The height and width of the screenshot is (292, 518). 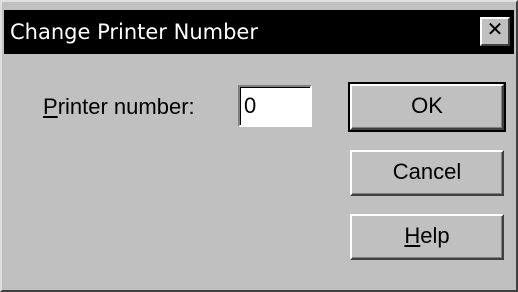 What do you see at coordinates (435, 235) in the screenshot?
I see `help-button-label-rest: elp` at bounding box center [435, 235].